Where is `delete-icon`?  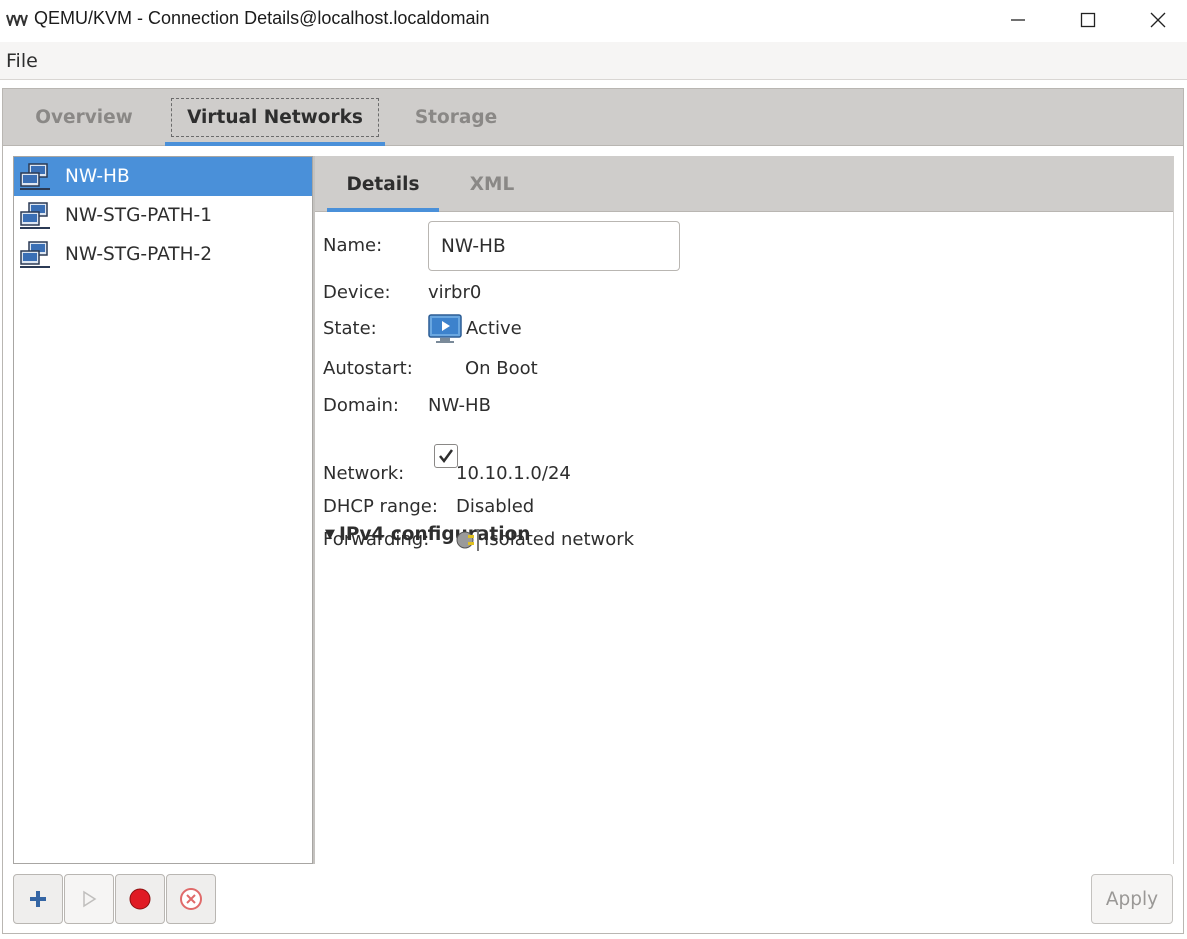 delete-icon is located at coordinates (191, 899).